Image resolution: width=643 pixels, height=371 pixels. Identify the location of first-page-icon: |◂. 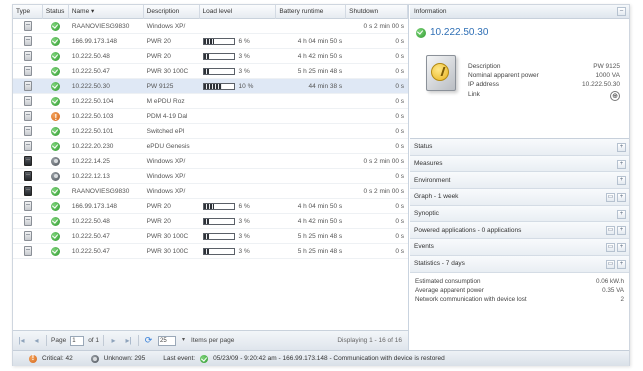
(21, 340).